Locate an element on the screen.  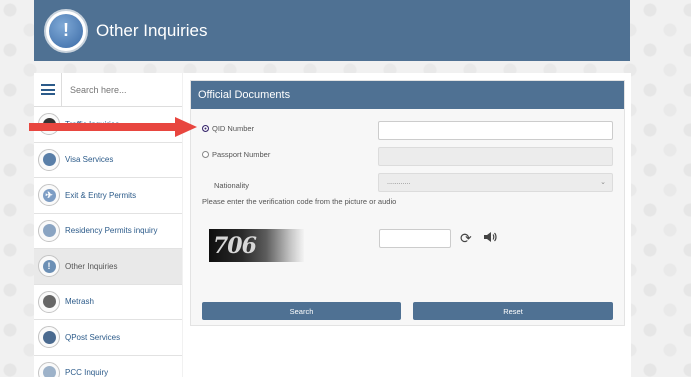
qid-label: QID Number is located at coordinates (233, 128).